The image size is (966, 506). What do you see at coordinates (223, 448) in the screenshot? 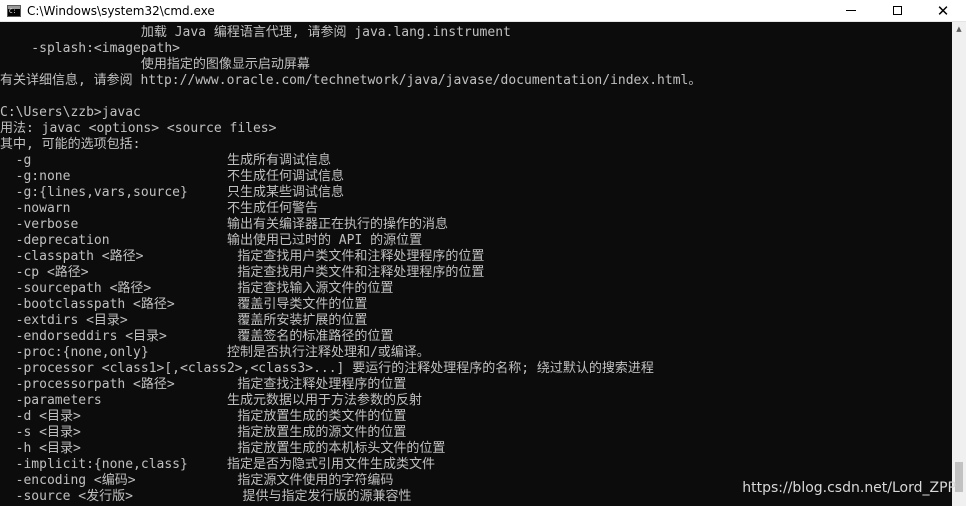
I see `console-line: -h <目录> 指定放置生成的本机标头文件的位置` at bounding box center [223, 448].